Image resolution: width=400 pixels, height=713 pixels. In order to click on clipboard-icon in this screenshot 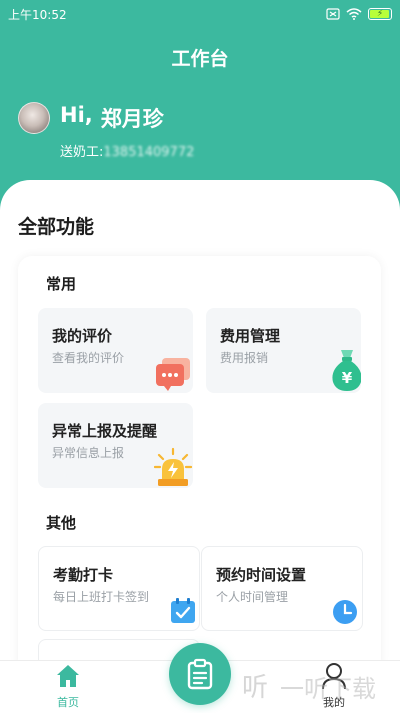, I will do `click(200, 674)`.